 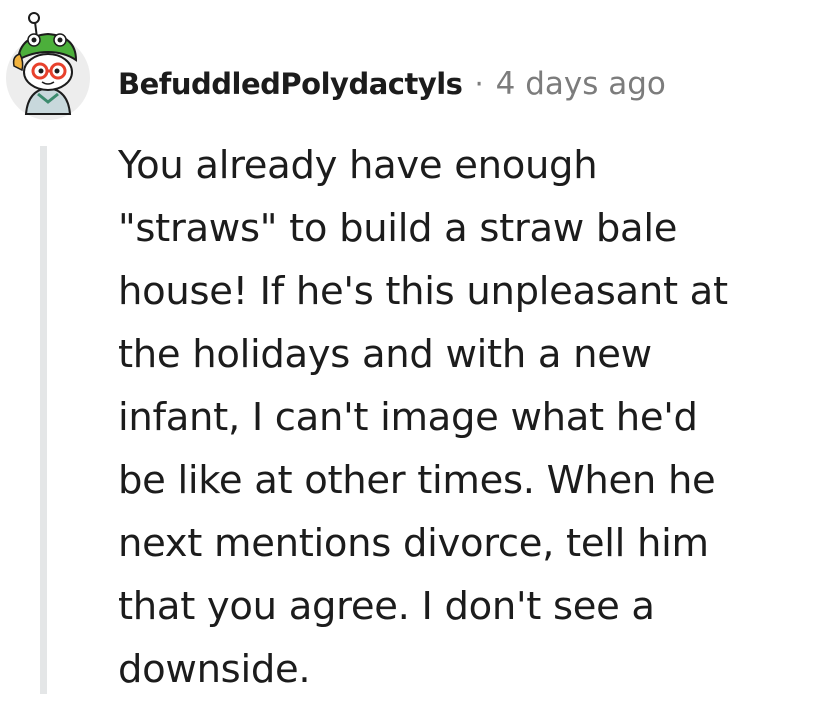 I want to click on comment-body-line: the holidays and with a new, so click(x=385, y=354).